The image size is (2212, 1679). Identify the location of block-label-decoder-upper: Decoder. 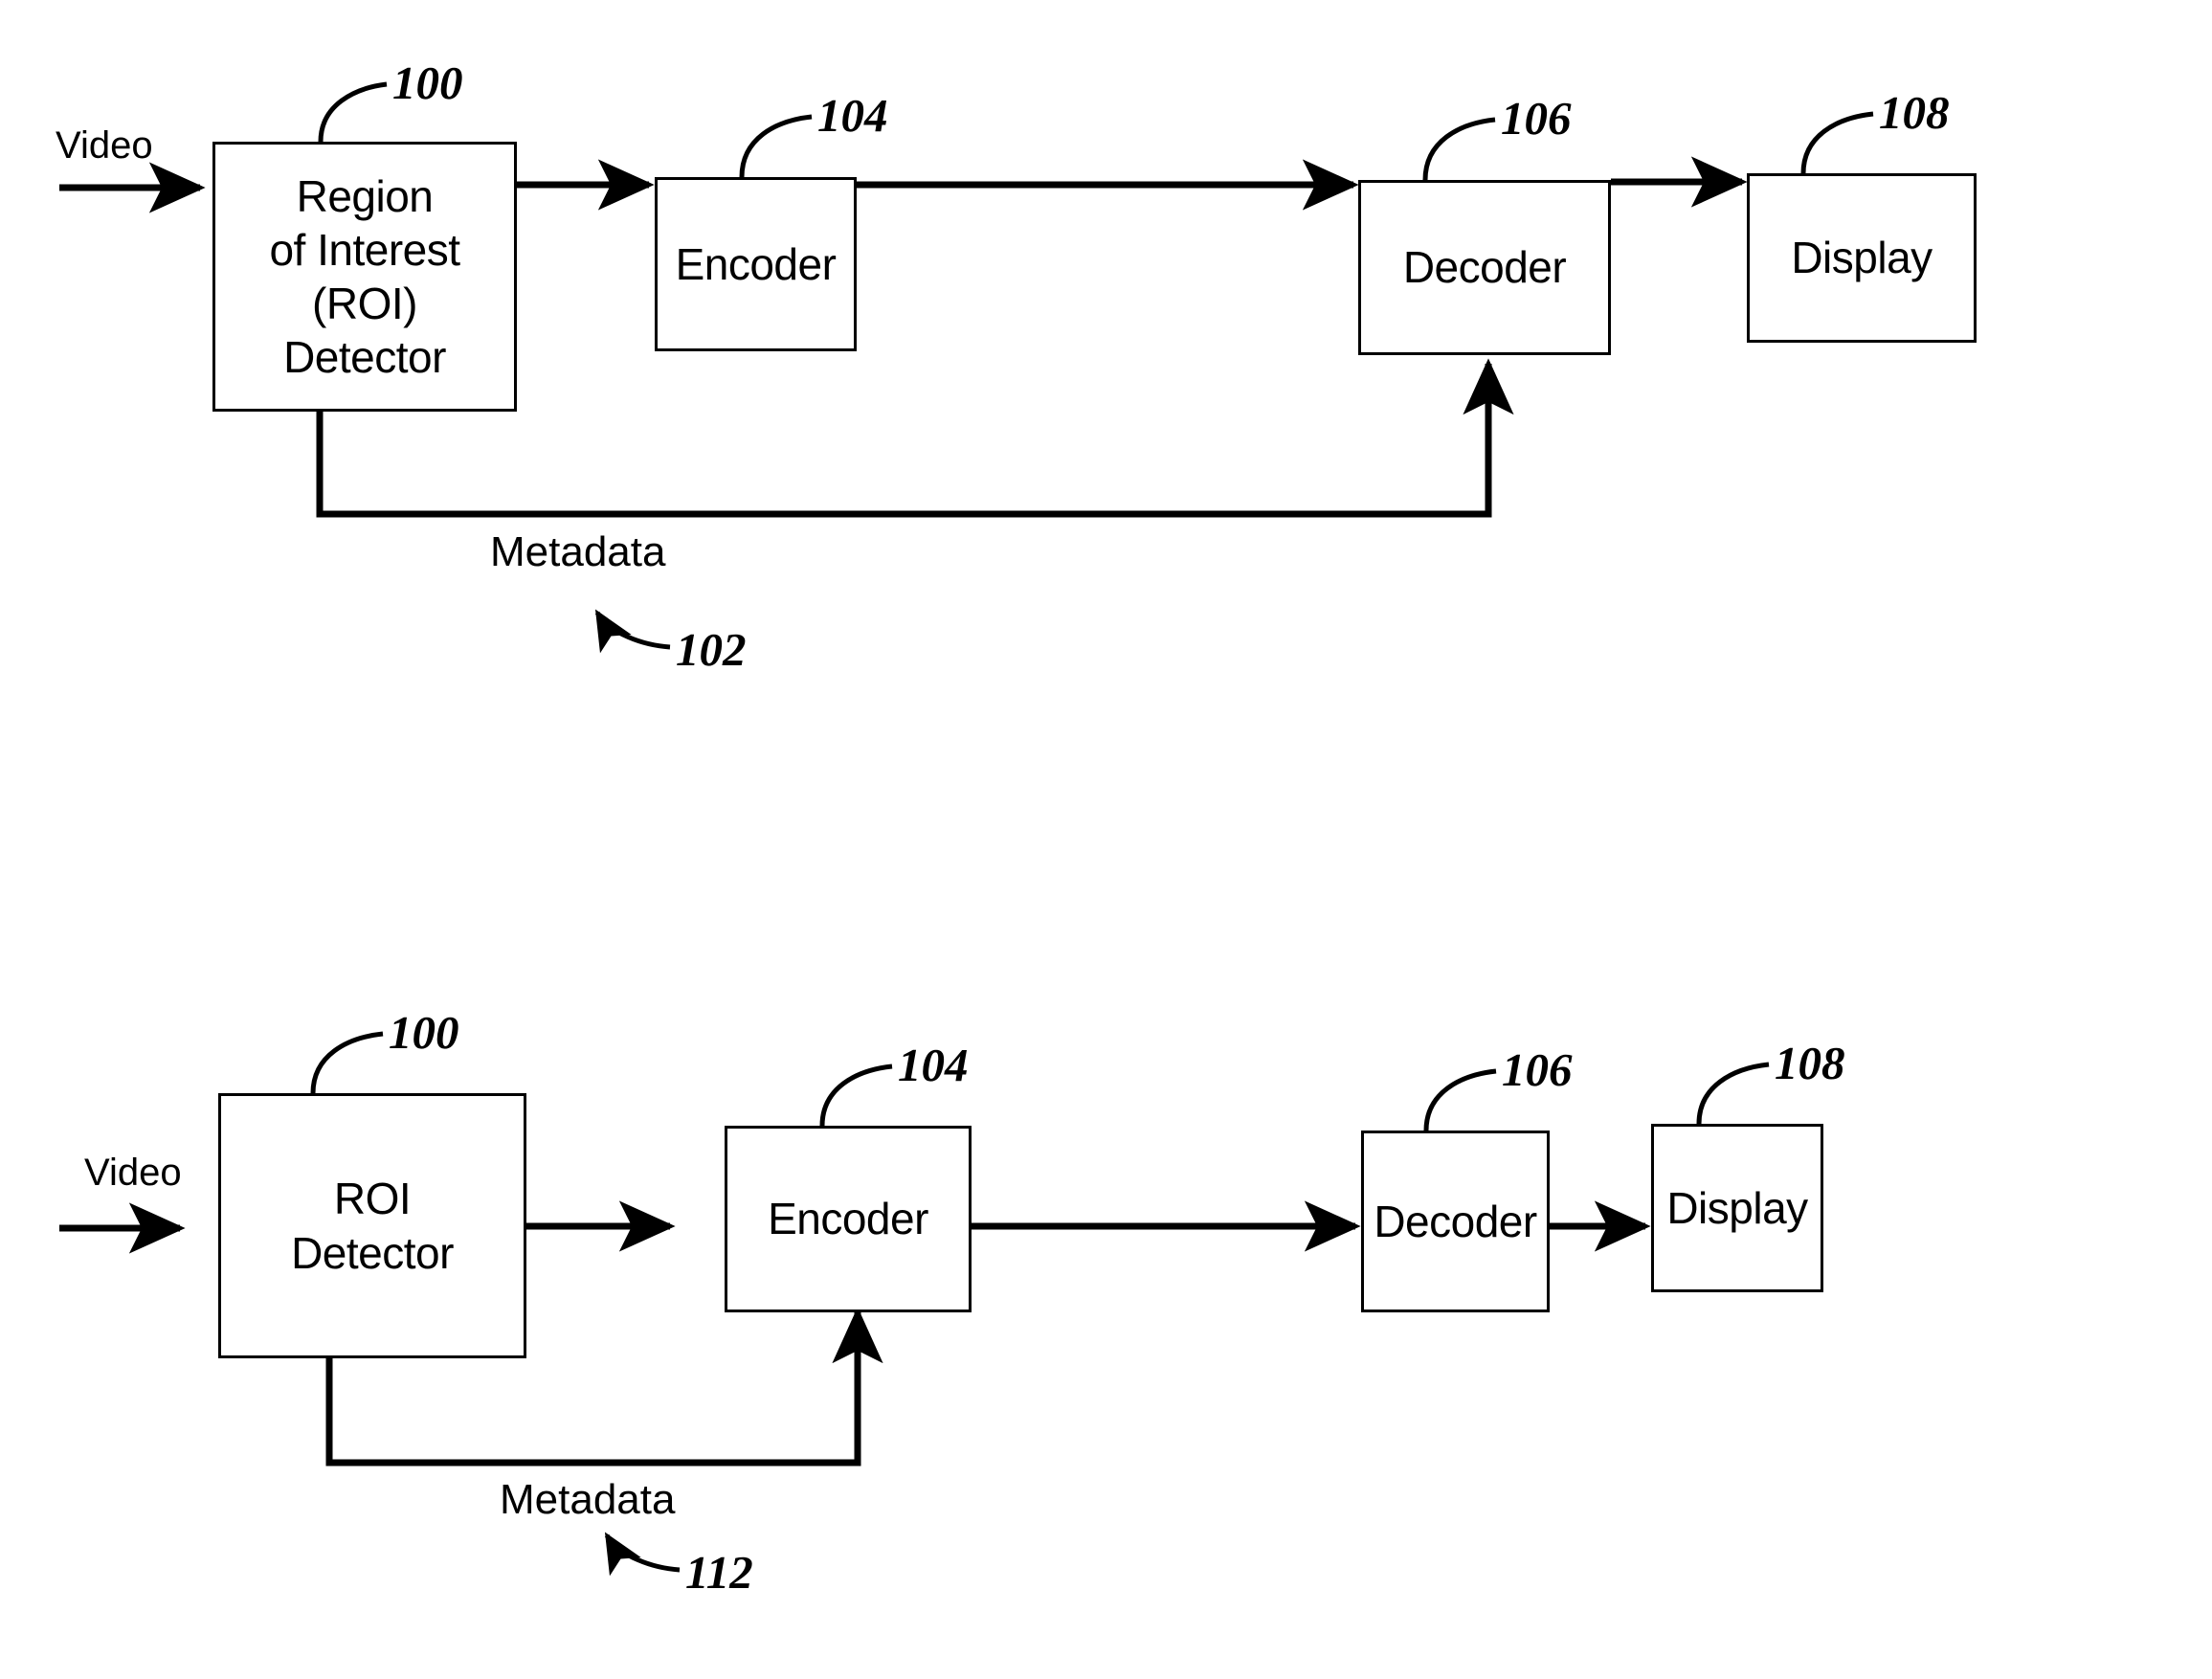
(1484, 268).